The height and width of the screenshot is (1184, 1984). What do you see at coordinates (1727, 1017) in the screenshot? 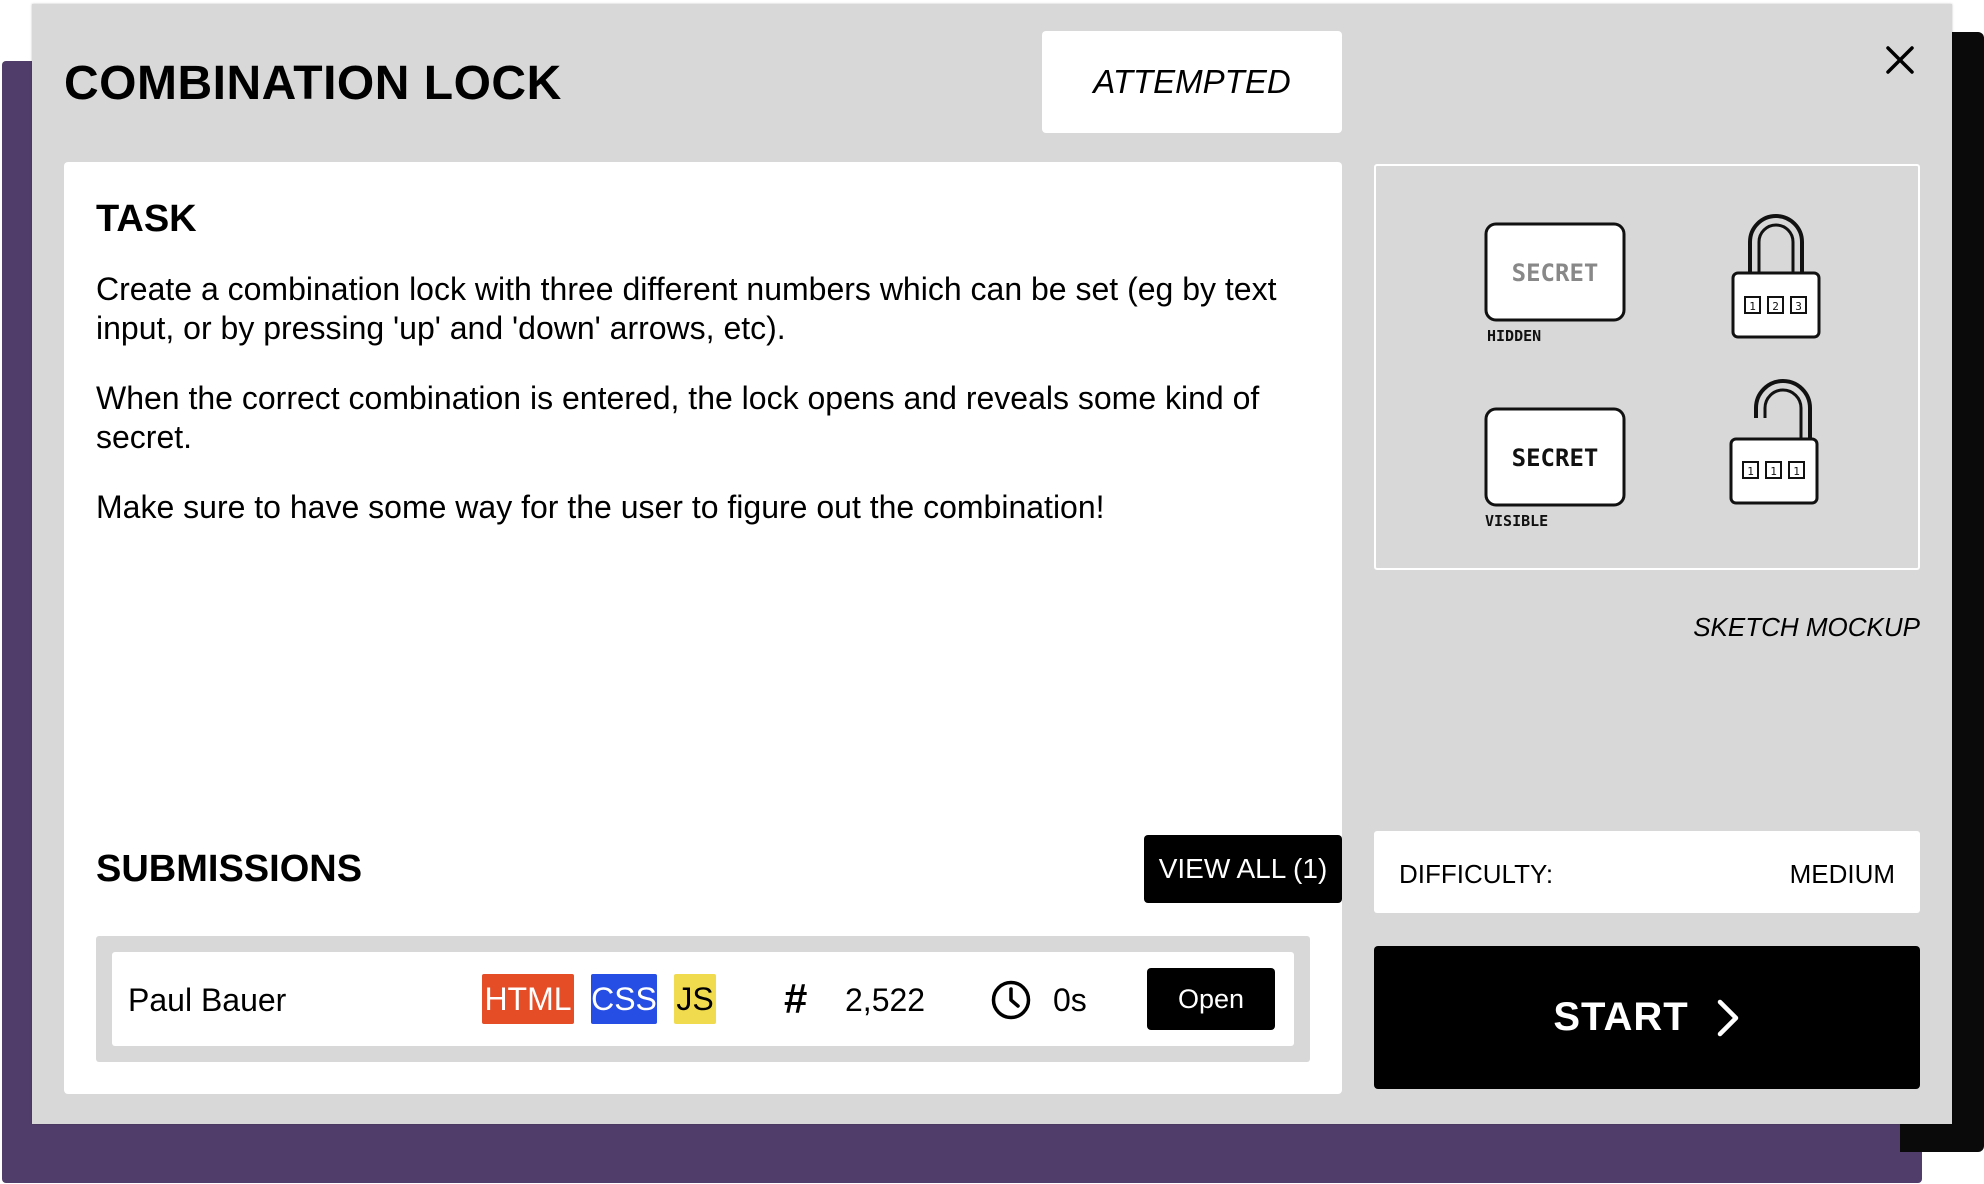
I see `chevron-right-icon` at bounding box center [1727, 1017].